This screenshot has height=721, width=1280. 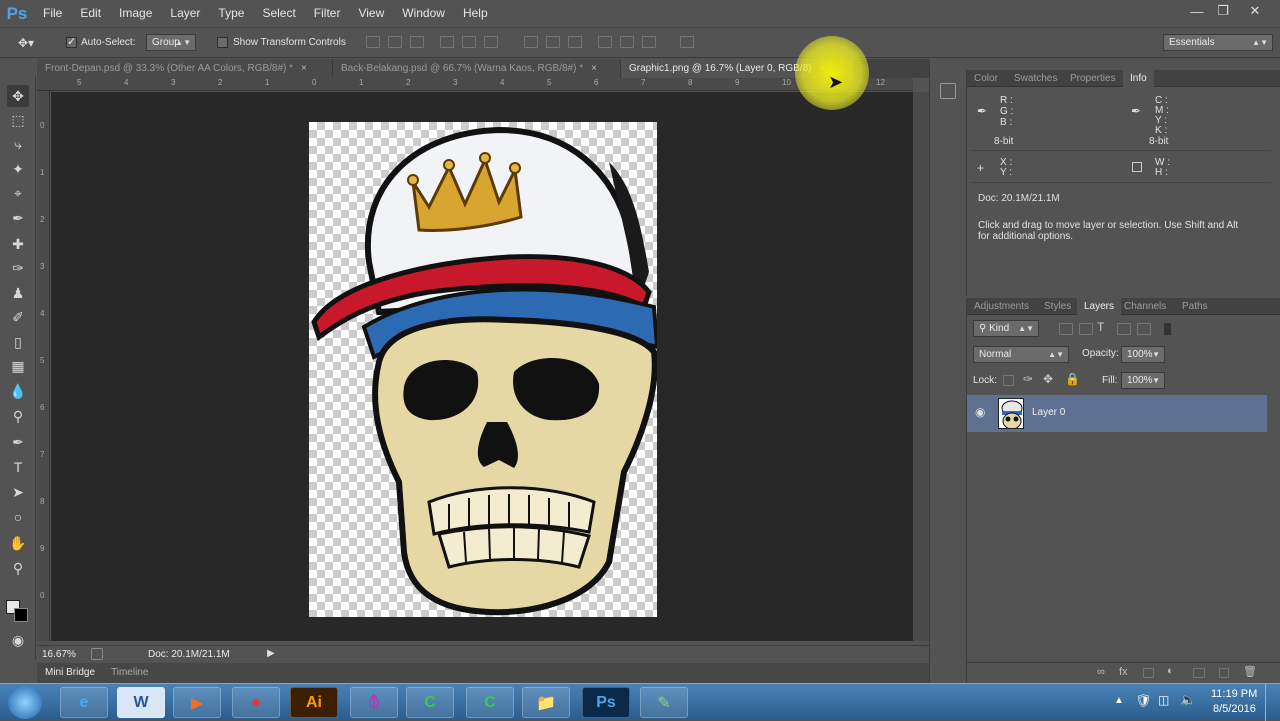 I want to click on menu-type: Type, so click(x=231, y=13).